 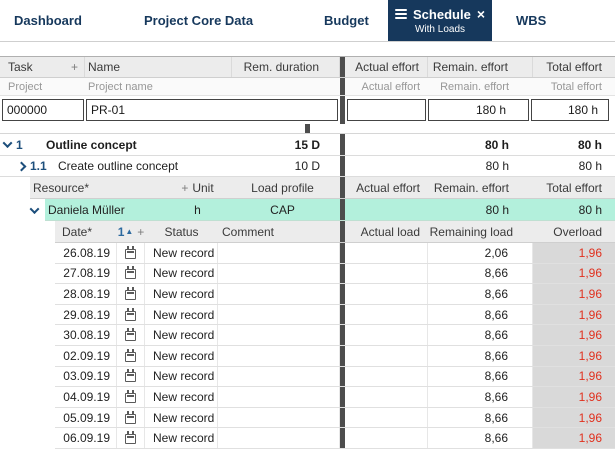 I want to click on col-rem-duration: Rem. duration, so click(x=281, y=67).